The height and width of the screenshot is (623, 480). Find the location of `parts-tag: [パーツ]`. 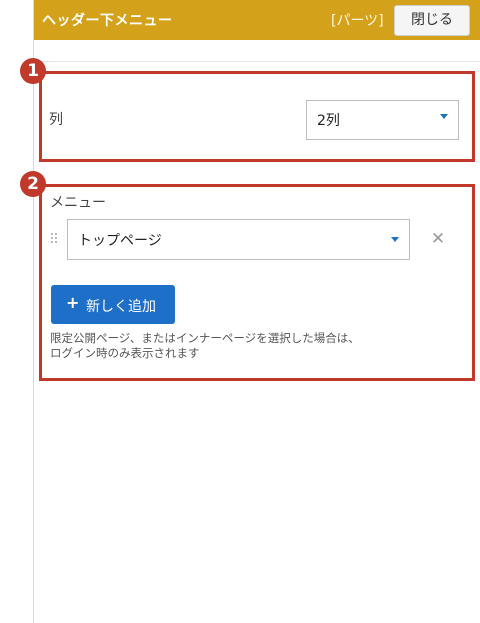

parts-tag: [パーツ] is located at coordinates (357, 21).